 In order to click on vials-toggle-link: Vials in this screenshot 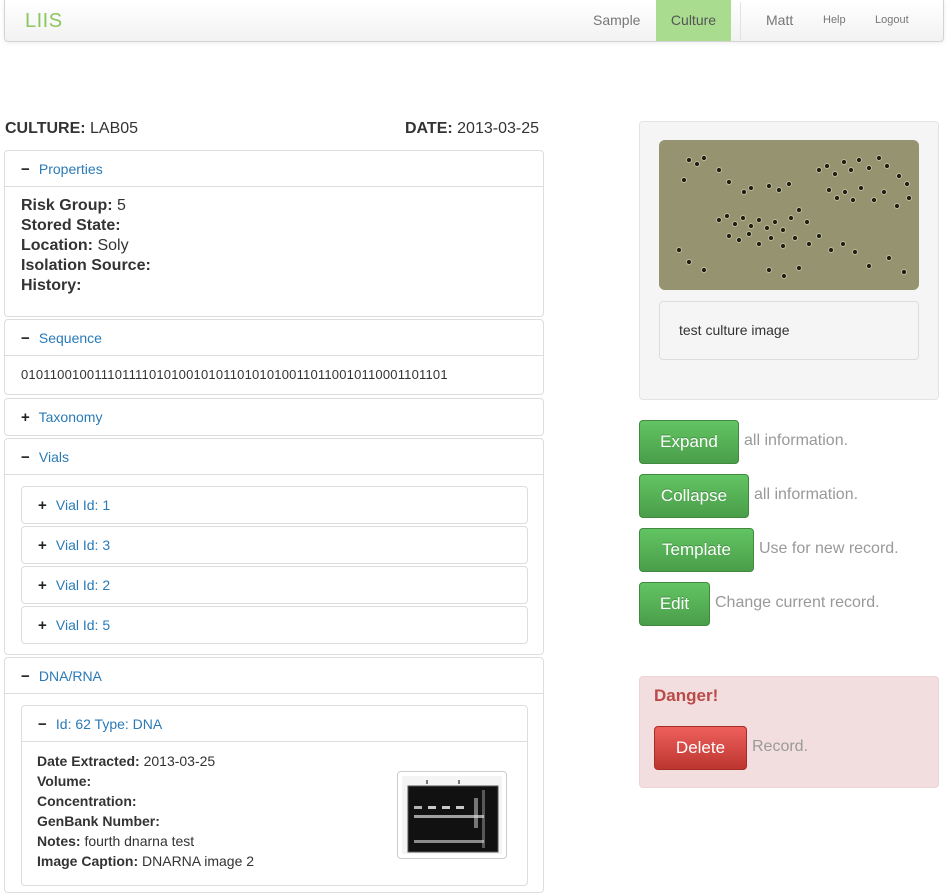, I will do `click(54, 457)`.